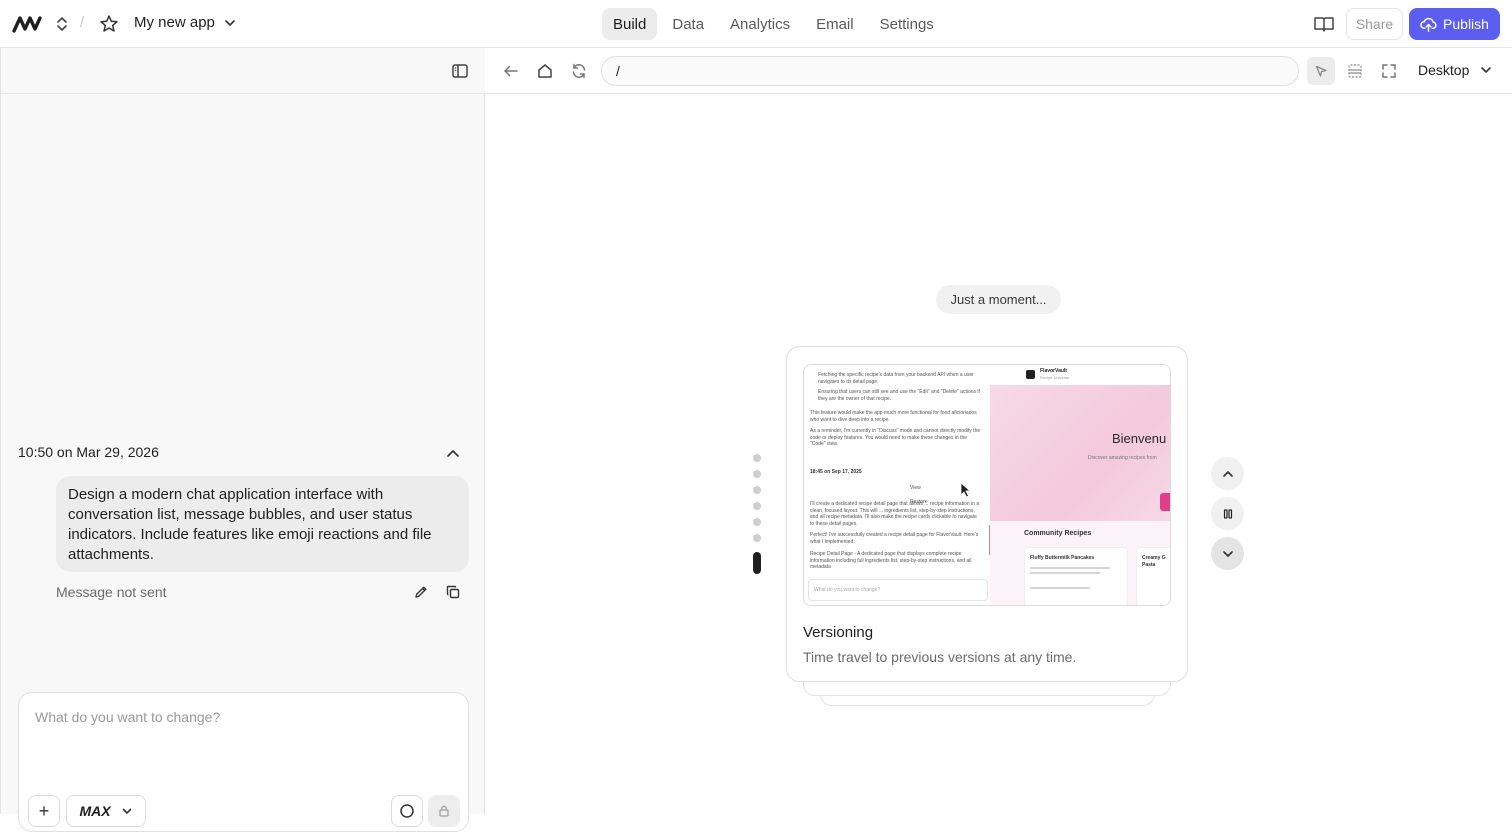 The height and width of the screenshot is (832, 1512). What do you see at coordinates (28, 24) in the screenshot?
I see `app-logo-icon` at bounding box center [28, 24].